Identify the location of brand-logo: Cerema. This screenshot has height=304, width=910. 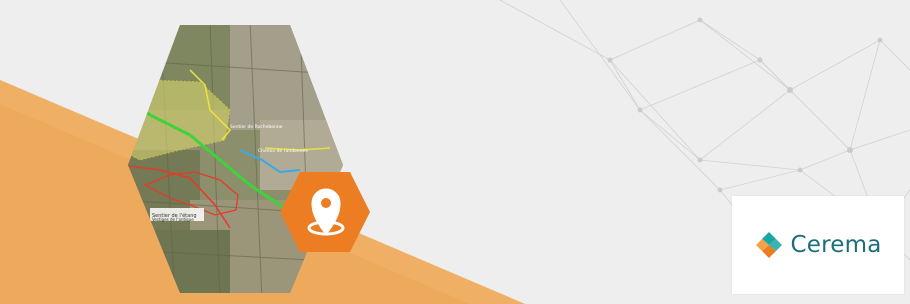
(818, 245).